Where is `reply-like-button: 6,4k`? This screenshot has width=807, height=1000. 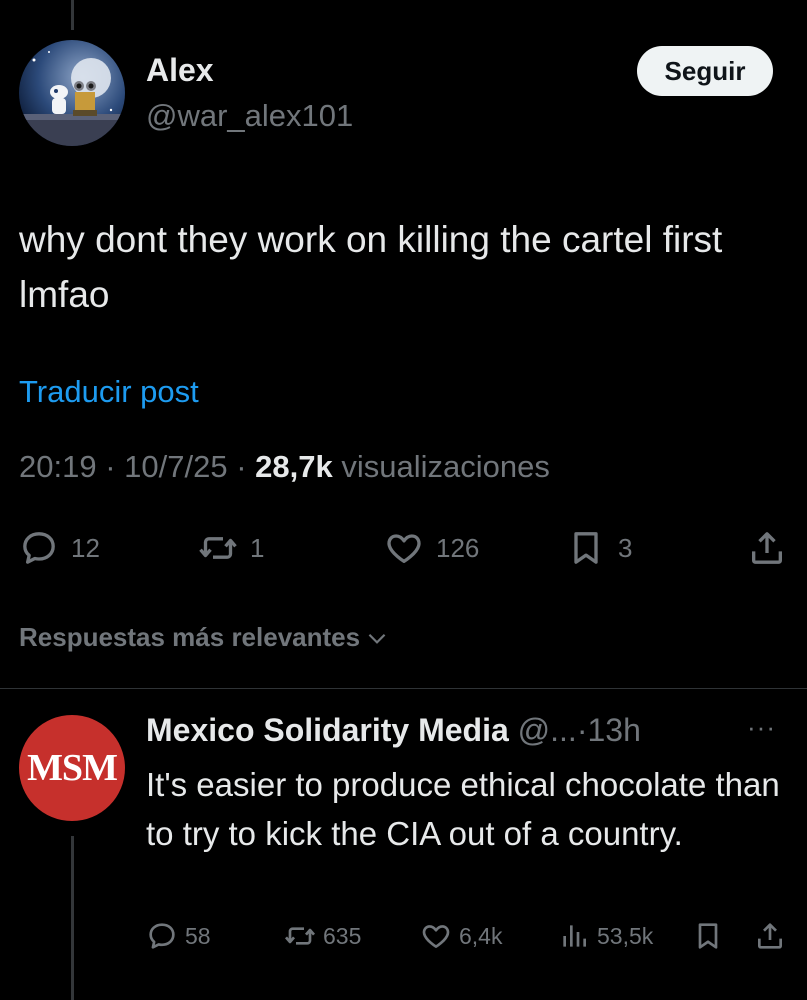
reply-like-button: 6,4k is located at coordinates (461, 936).